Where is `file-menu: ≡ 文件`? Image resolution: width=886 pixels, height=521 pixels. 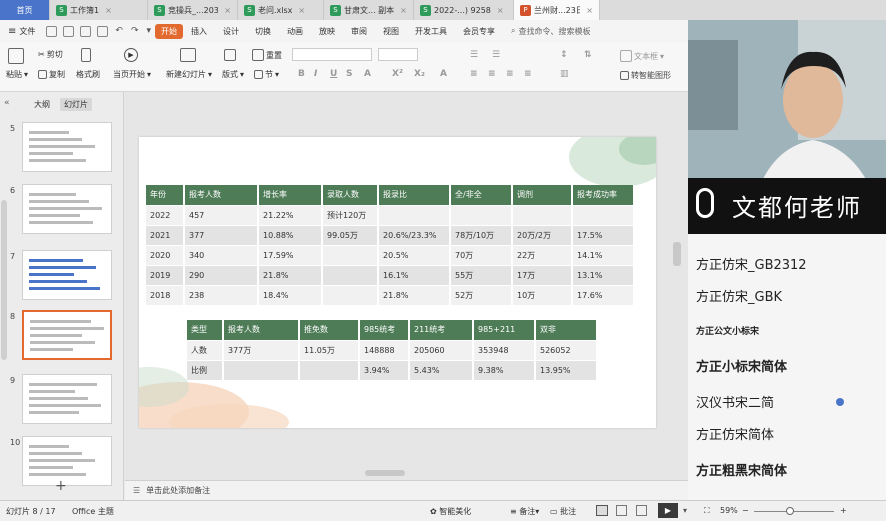
file-menu: ≡ 文件 is located at coordinates (21, 31).